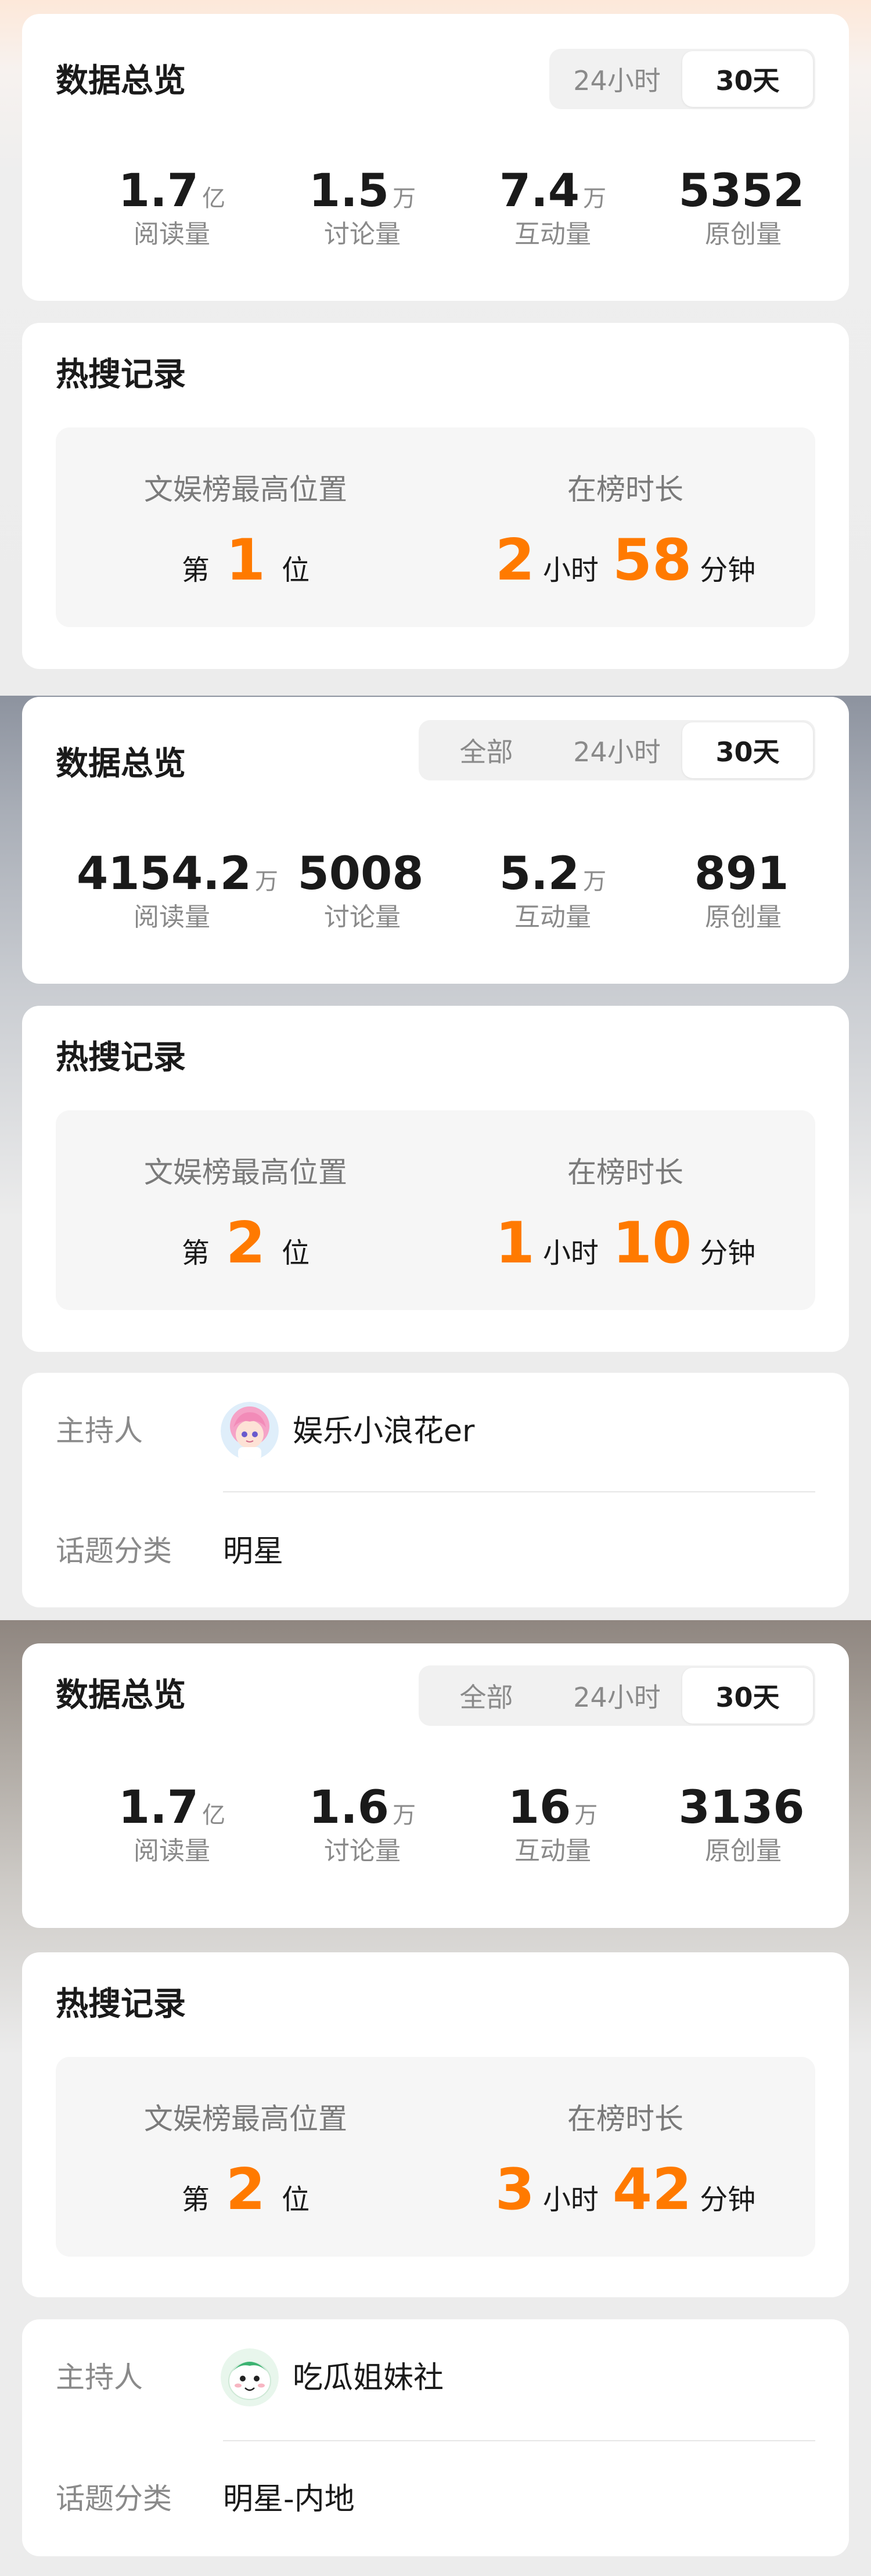 This screenshot has height=2576, width=871. I want to click on stat-interactions: 16 万 互动量, so click(553, 1824).